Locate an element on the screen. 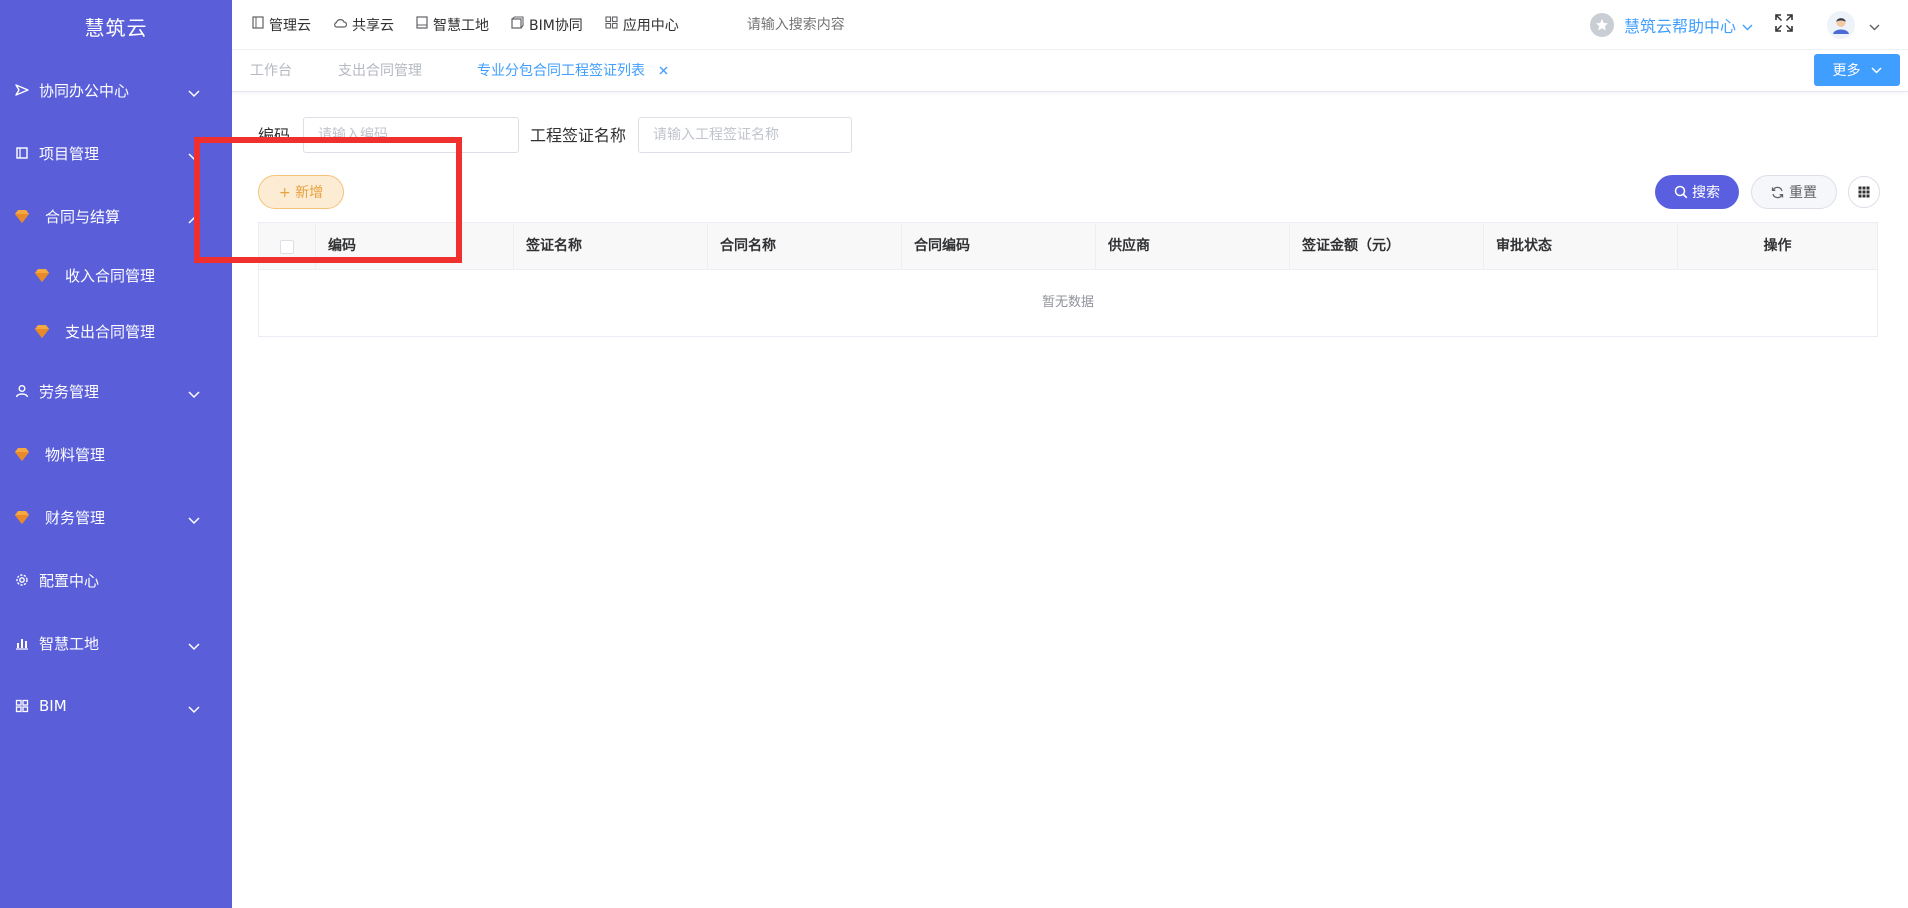  header-select-all is located at coordinates (287, 246).